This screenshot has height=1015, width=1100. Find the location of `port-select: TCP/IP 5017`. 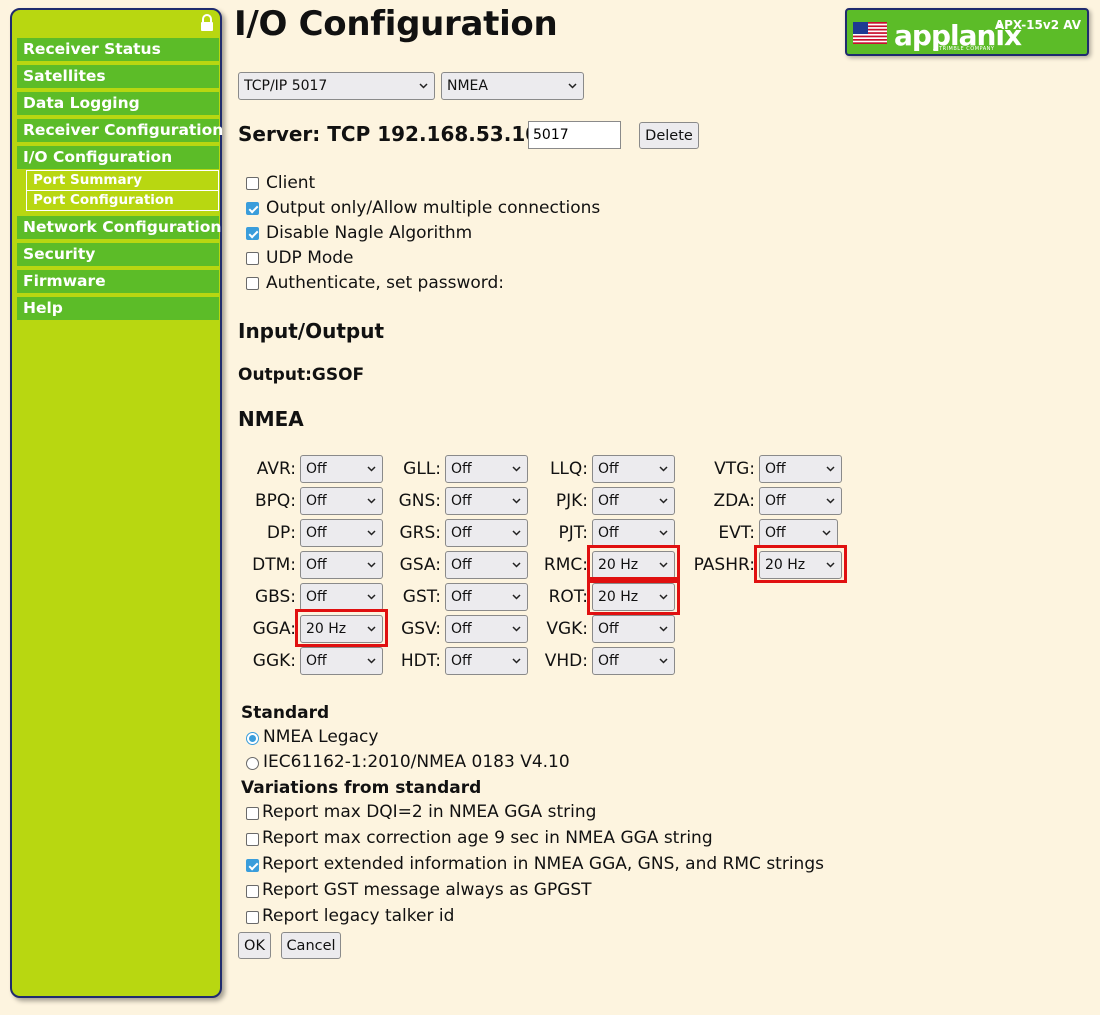

port-select: TCP/IP 5017 is located at coordinates (336, 86).